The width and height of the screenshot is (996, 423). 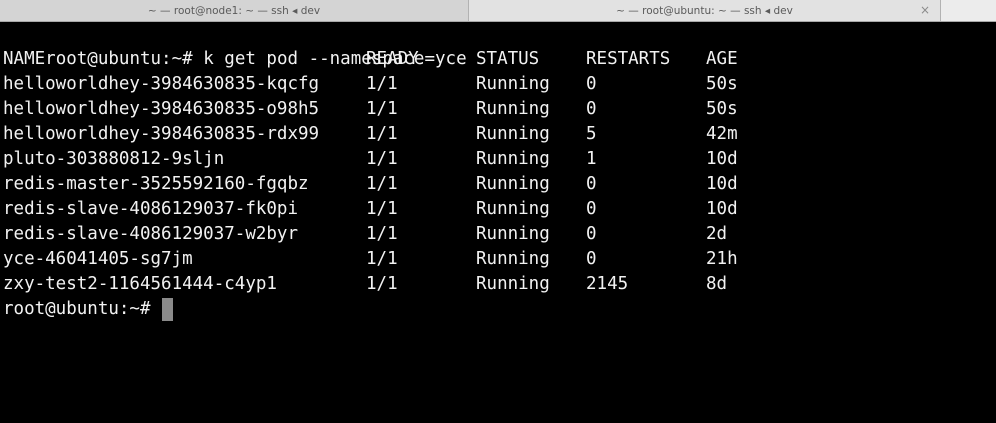 I want to click on pod-name: helloworldhey-3984630835-o98h5, so click(x=161, y=109).